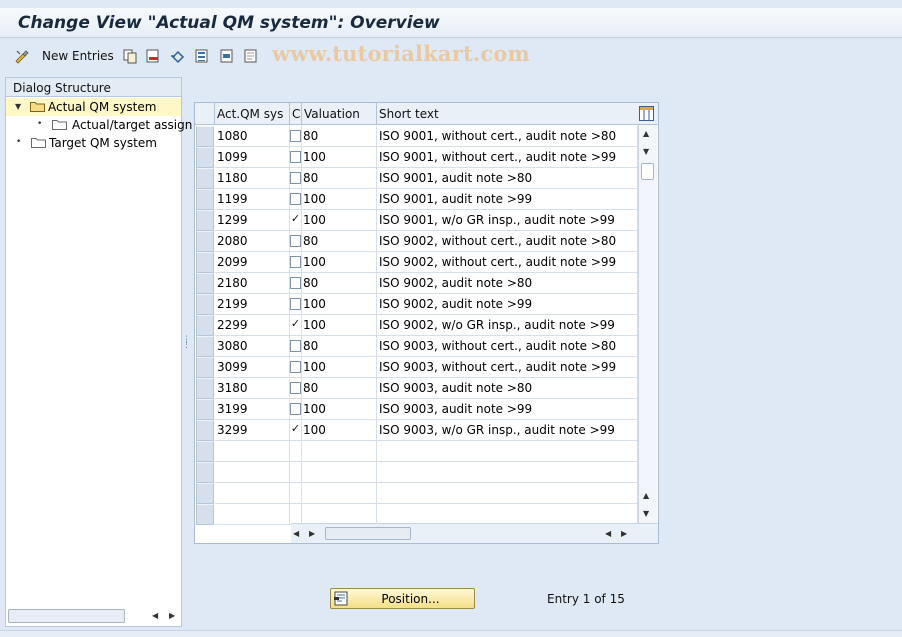 Image resolution: width=902 pixels, height=637 pixels. I want to click on cell-act-qm-sys: 1180, so click(252, 178).